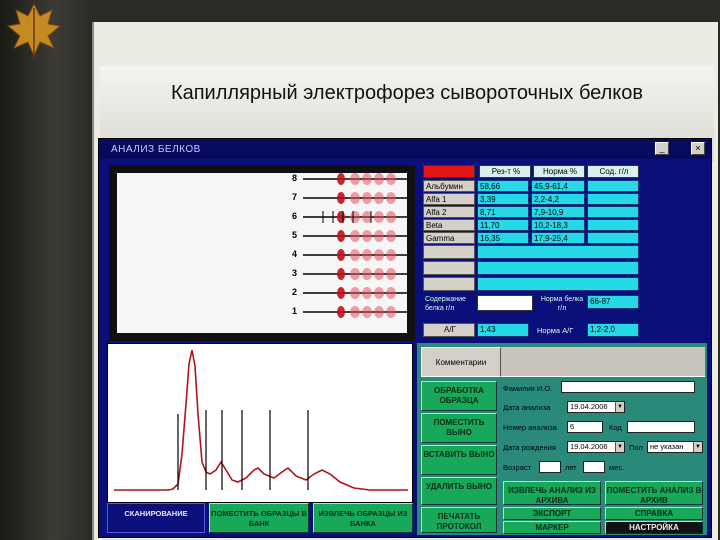  I want to click on row-result: 58,66, so click(503, 186).